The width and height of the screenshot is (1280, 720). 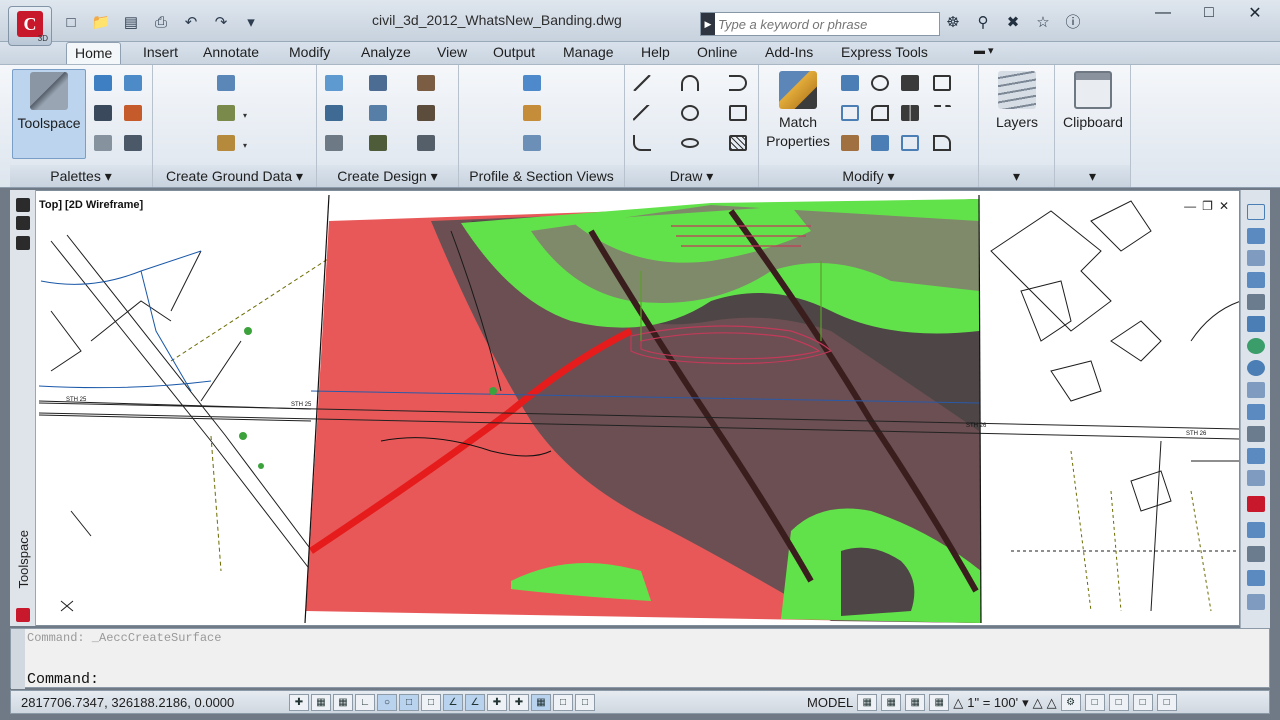 I want to click on command-line-grip, so click(x=18, y=659).